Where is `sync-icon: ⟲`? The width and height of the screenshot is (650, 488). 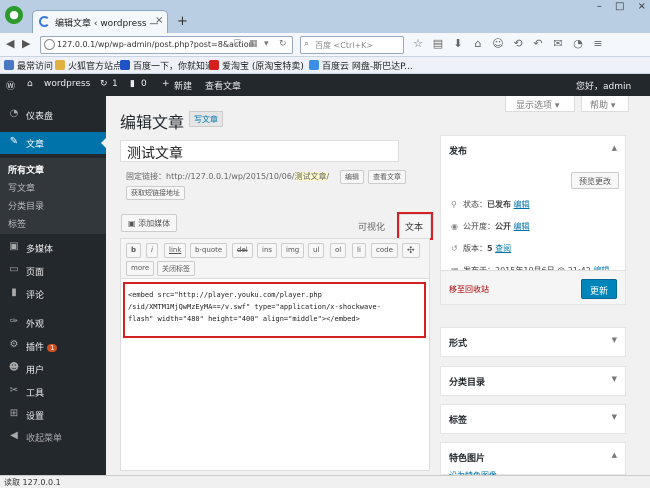 sync-icon: ⟲ is located at coordinates (518, 43).